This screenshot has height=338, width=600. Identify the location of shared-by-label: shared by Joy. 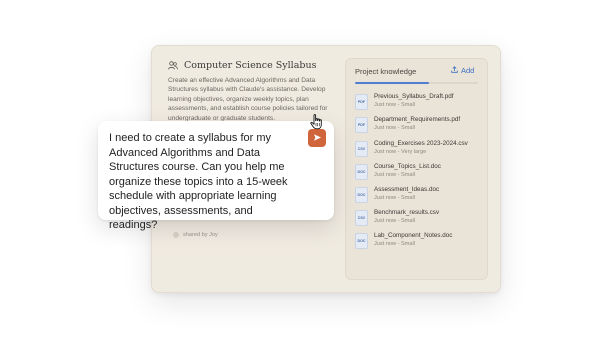
(200, 235).